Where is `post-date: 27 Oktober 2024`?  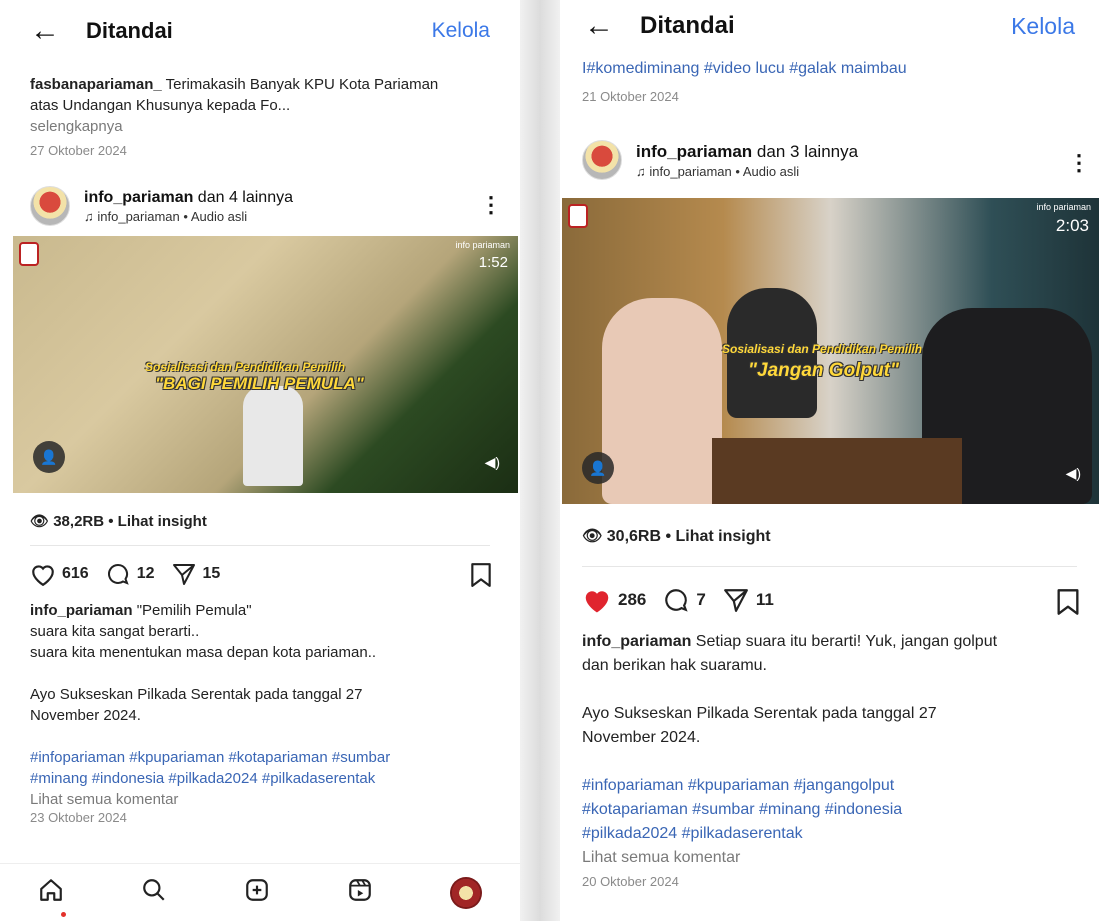
post-date: 27 Oktober 2024 is located at coordinates (78, 150).